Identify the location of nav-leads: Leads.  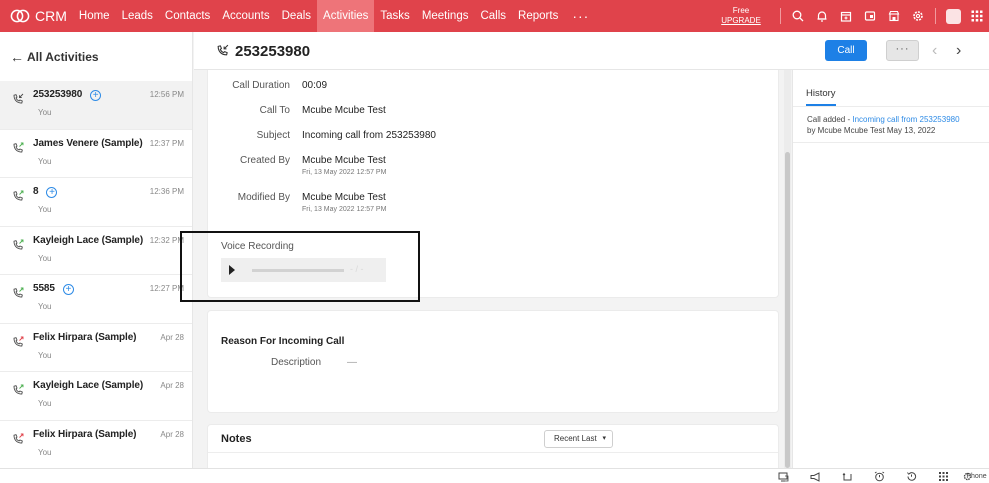
(137, 16).